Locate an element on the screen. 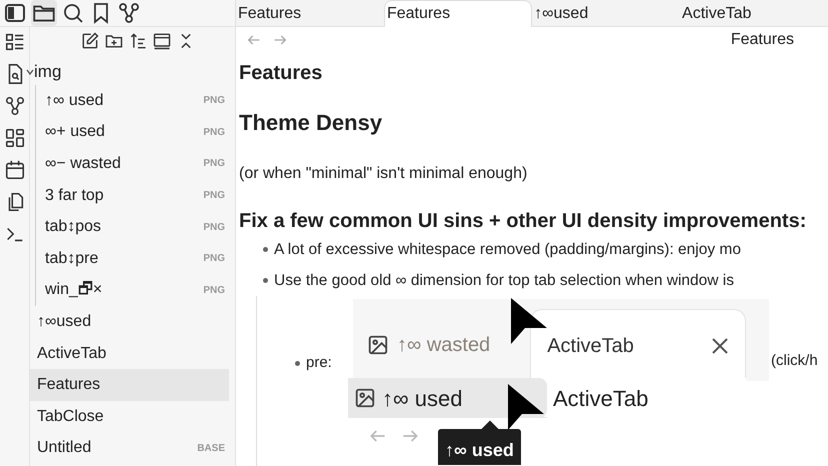 The width and height of the screenshot is (828, 466). paragraph: (or when "minimal" isn't minimal enough) is located at coordinates (383, 174).